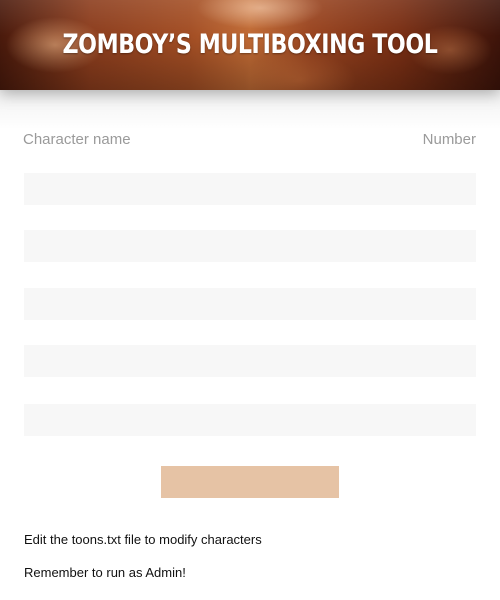 Image resolution: width=500 pixels, height=600 pixels. Describe the element at coordinates (250, 110) in the screenshot. I see `header-shadow` at that location.